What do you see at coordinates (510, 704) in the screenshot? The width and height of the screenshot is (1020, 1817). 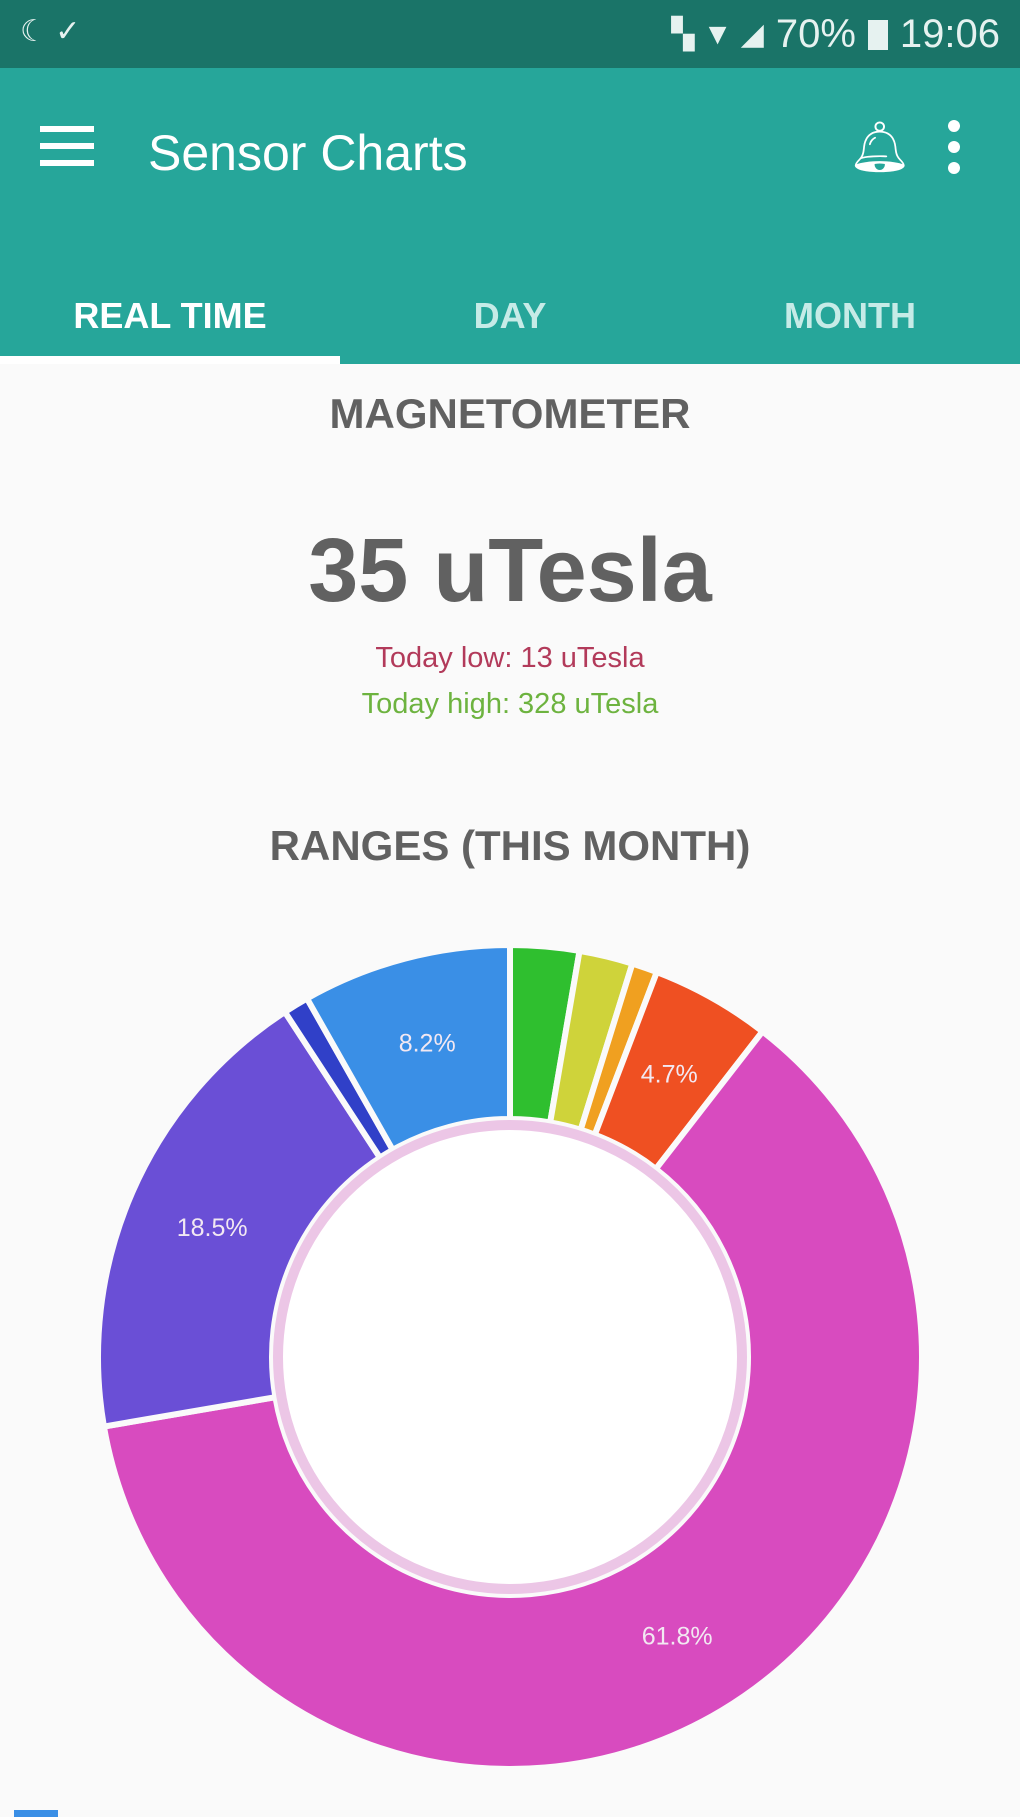 I see `today-high: Today high: 328 uTesla` at bounding box center [510, 704].